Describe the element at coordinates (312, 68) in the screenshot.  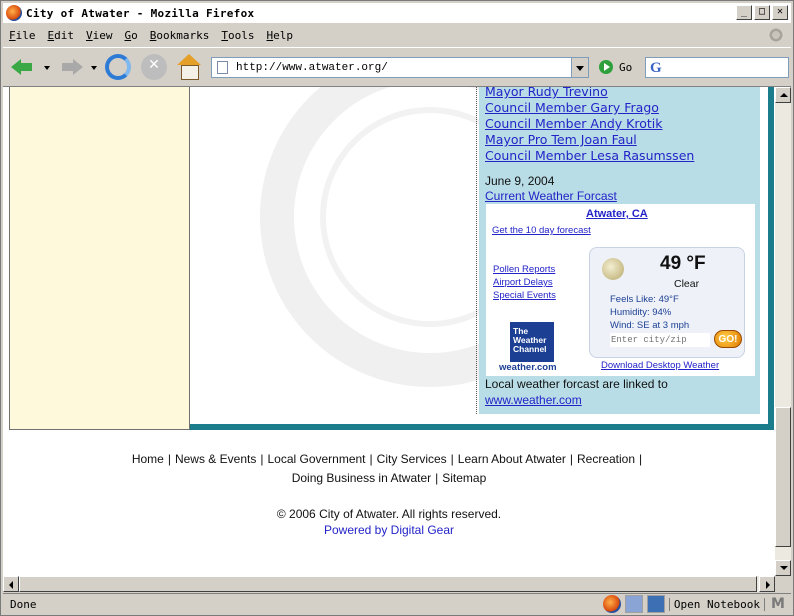
I see `url-text: http://www.atwater.org/` at that location.